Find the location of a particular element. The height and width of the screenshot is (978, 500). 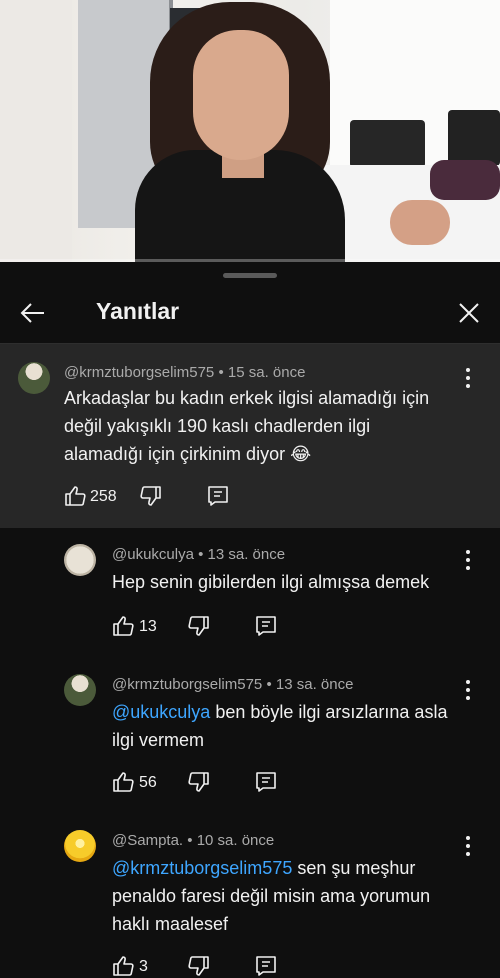

comment-meta: @krmztuborgselim575 • 15 sa. önce is located at coordinates (184, 372).